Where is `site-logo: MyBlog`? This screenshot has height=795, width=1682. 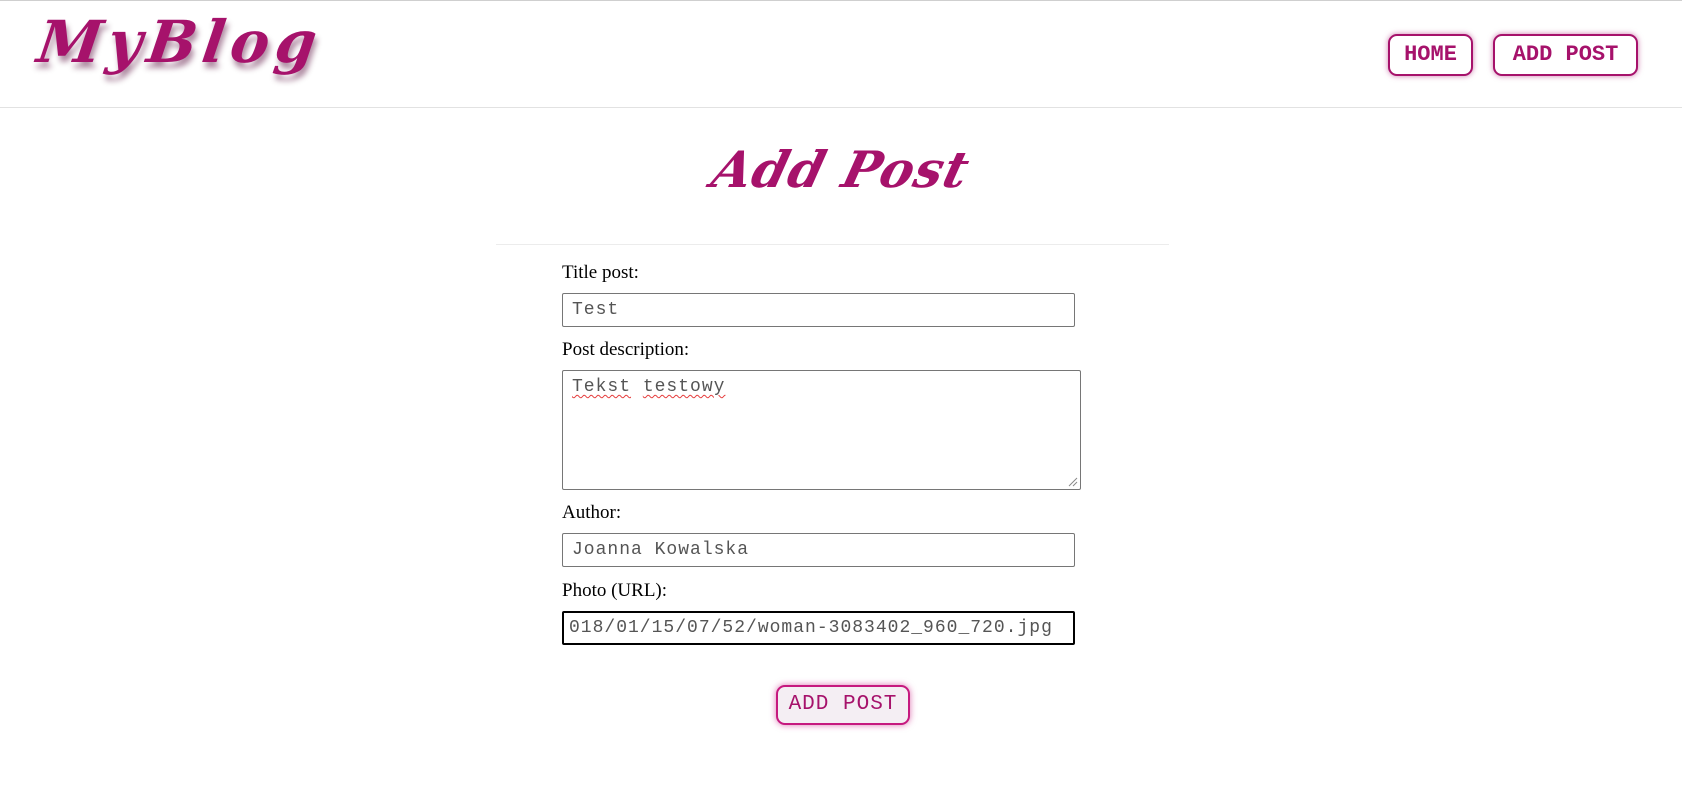 site-logo: MyBlog is located at coordinates (180, 42).